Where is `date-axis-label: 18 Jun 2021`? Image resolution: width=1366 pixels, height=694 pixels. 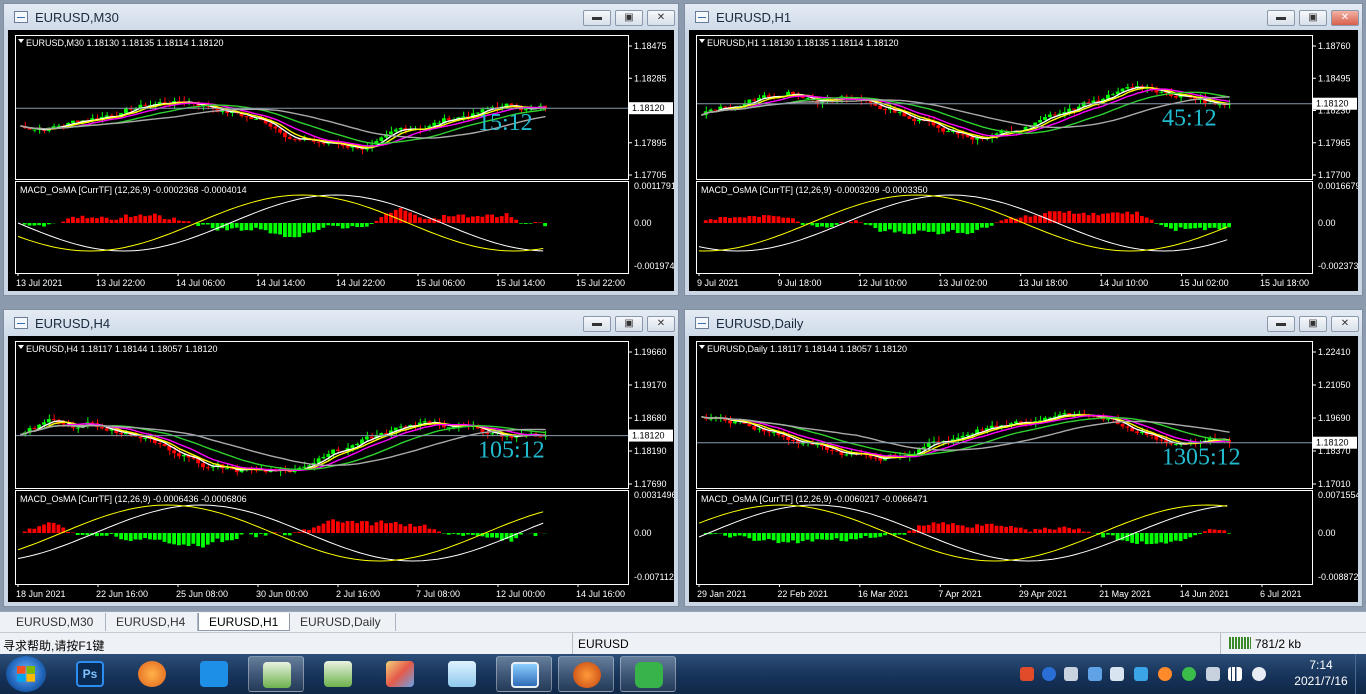 date-axis-label: 18 Jun 2021 is located at coordinates (41, 594).